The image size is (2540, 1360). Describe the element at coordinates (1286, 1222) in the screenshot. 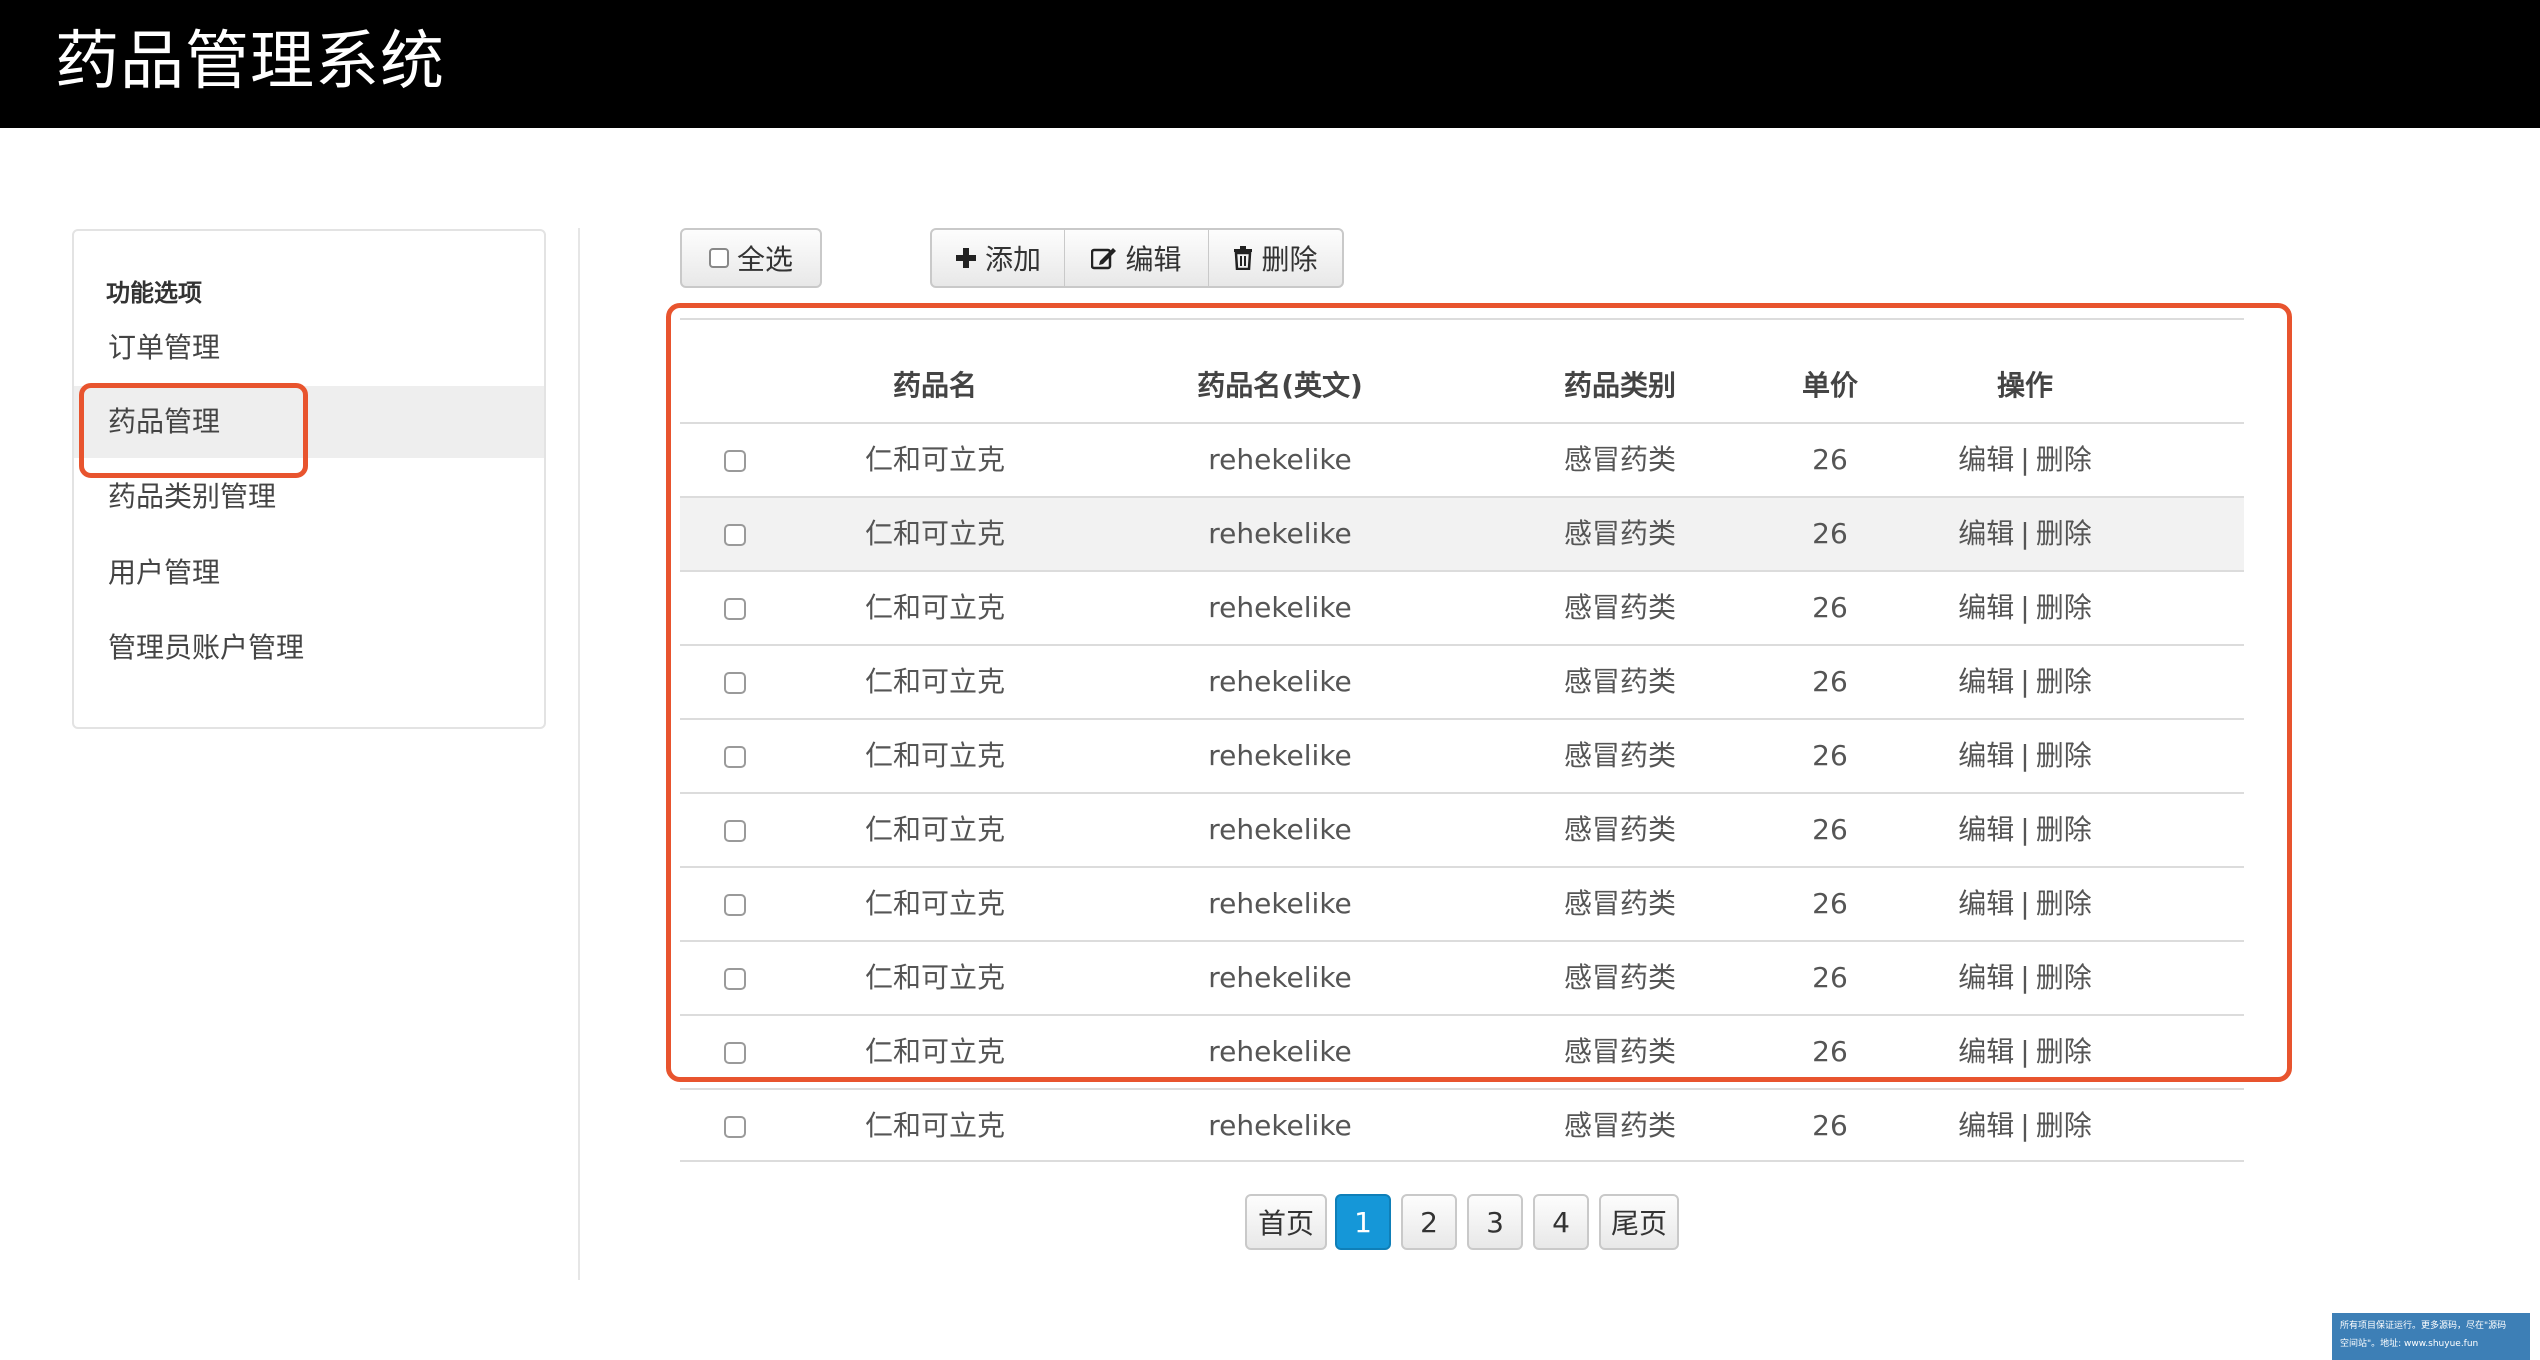

I see `pagination-first: 首页` at that location.